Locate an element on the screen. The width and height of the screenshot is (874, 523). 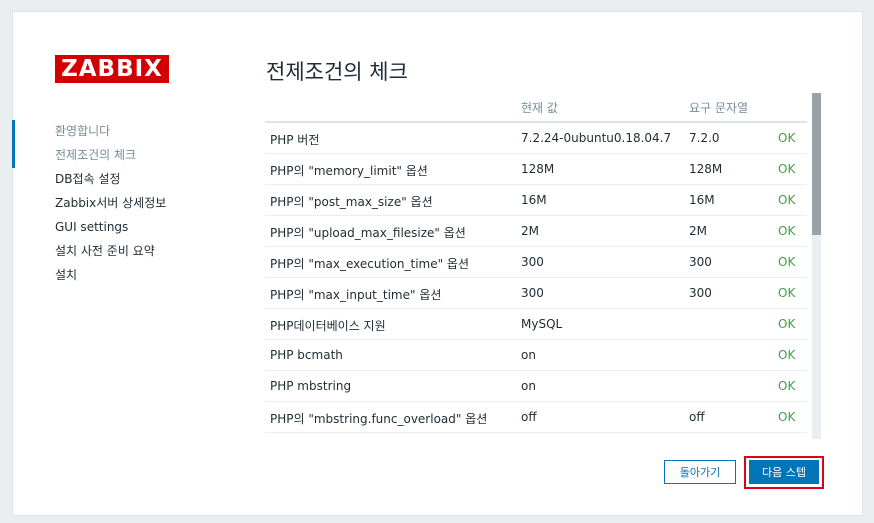
table-row: PHP의 "max_execution_time" 옵션 300 300 OK is located at coordinates (536, 262).